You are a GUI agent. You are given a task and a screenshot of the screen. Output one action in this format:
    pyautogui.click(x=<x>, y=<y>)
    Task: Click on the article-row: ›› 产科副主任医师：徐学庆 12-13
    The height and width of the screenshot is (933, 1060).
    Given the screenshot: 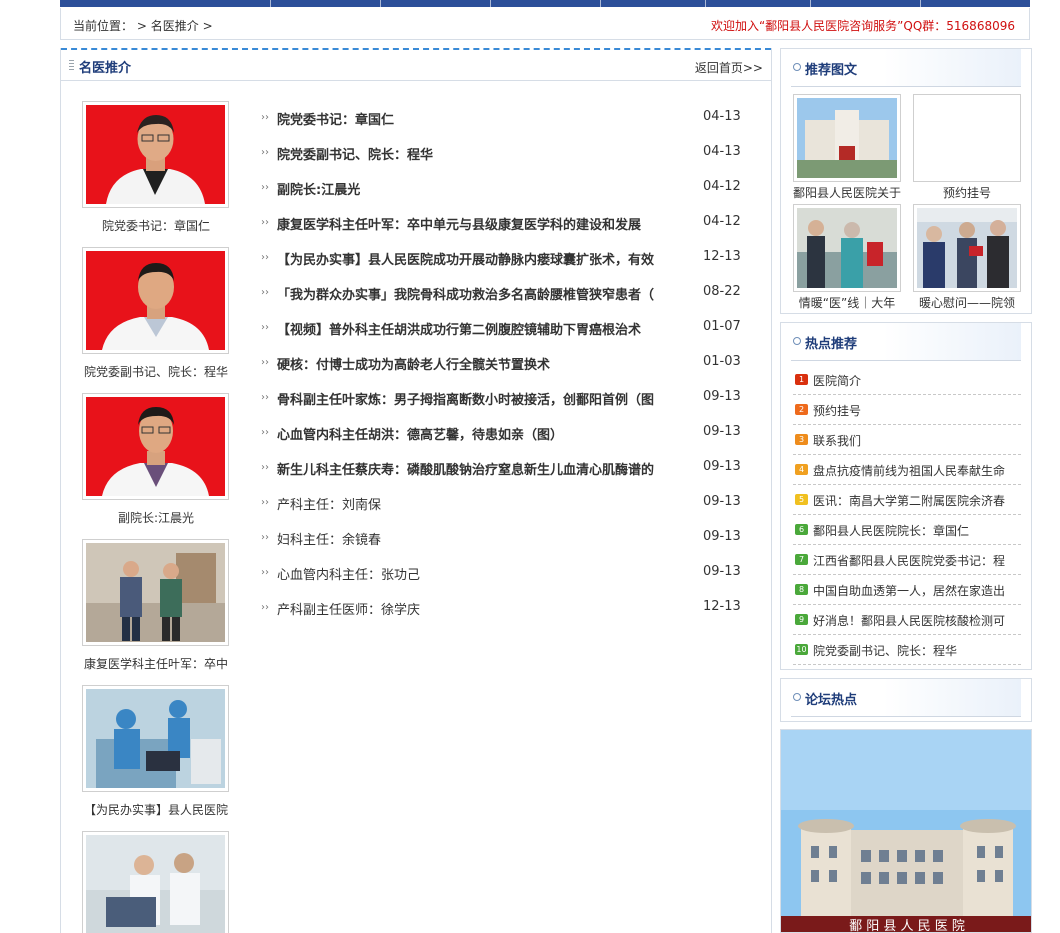 What is the action you would take?
    pyautogui.click(x=506, y=608)
    